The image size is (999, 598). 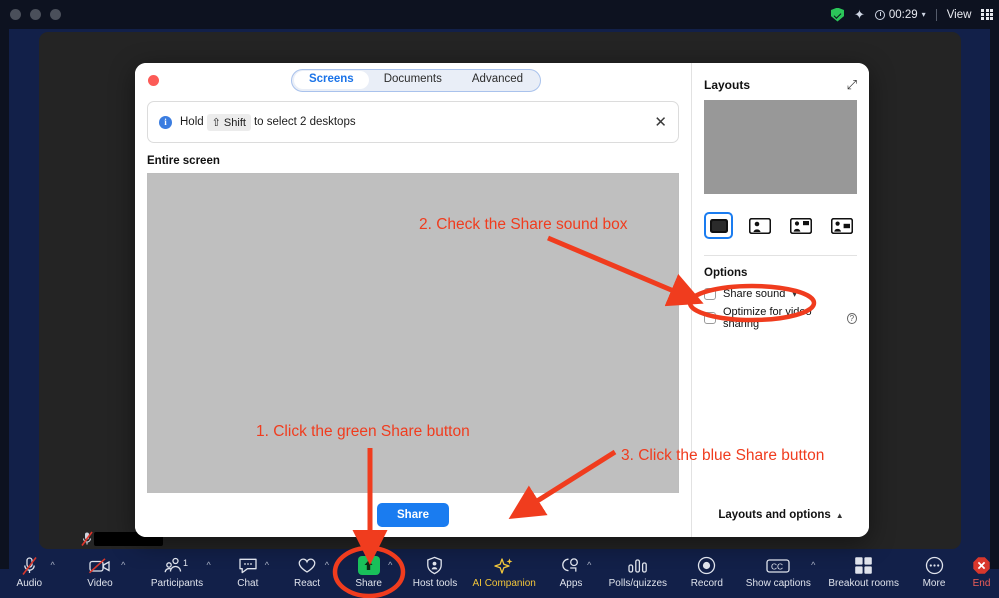 I want to click on layout-option-icons, so click(x=780, y=222).